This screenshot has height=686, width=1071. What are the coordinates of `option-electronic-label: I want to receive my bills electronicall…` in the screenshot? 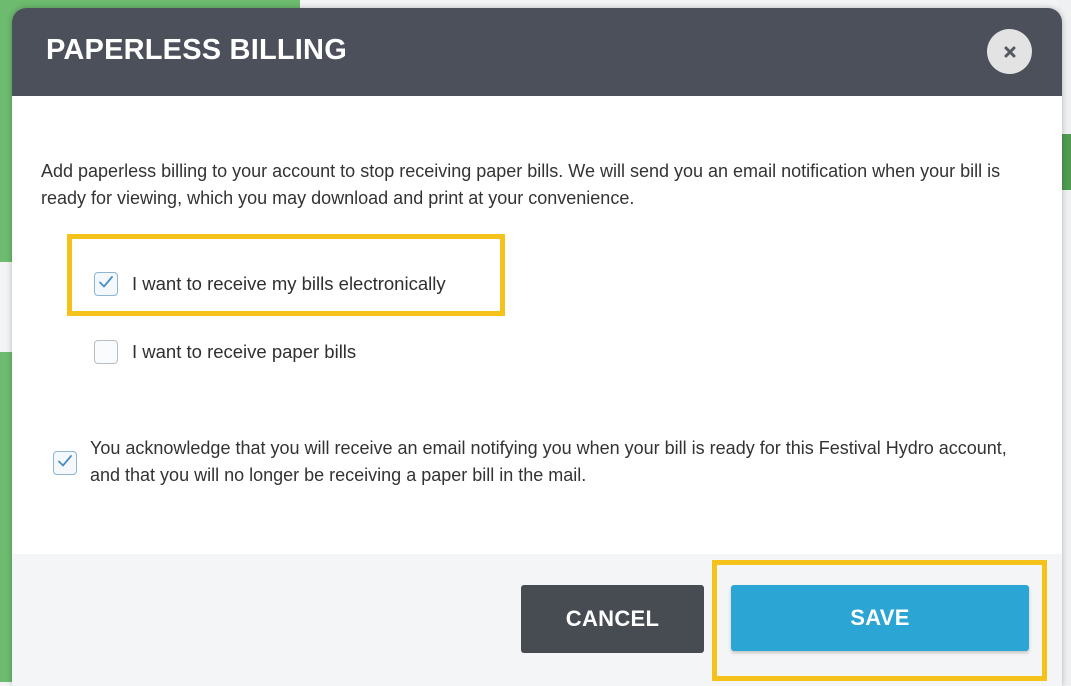 It's located at (289, 283).